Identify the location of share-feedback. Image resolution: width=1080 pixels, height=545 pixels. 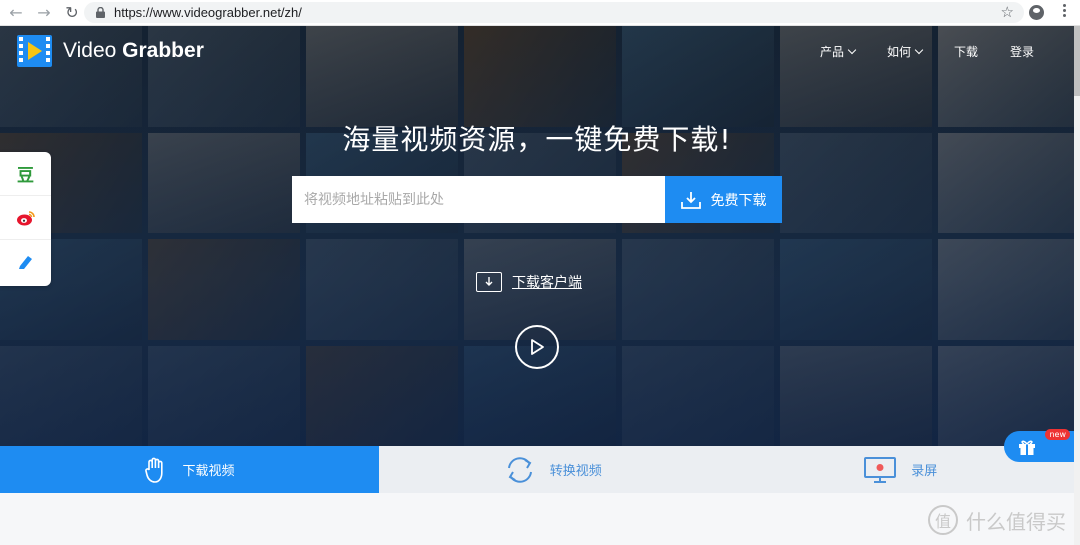
(25, 262).